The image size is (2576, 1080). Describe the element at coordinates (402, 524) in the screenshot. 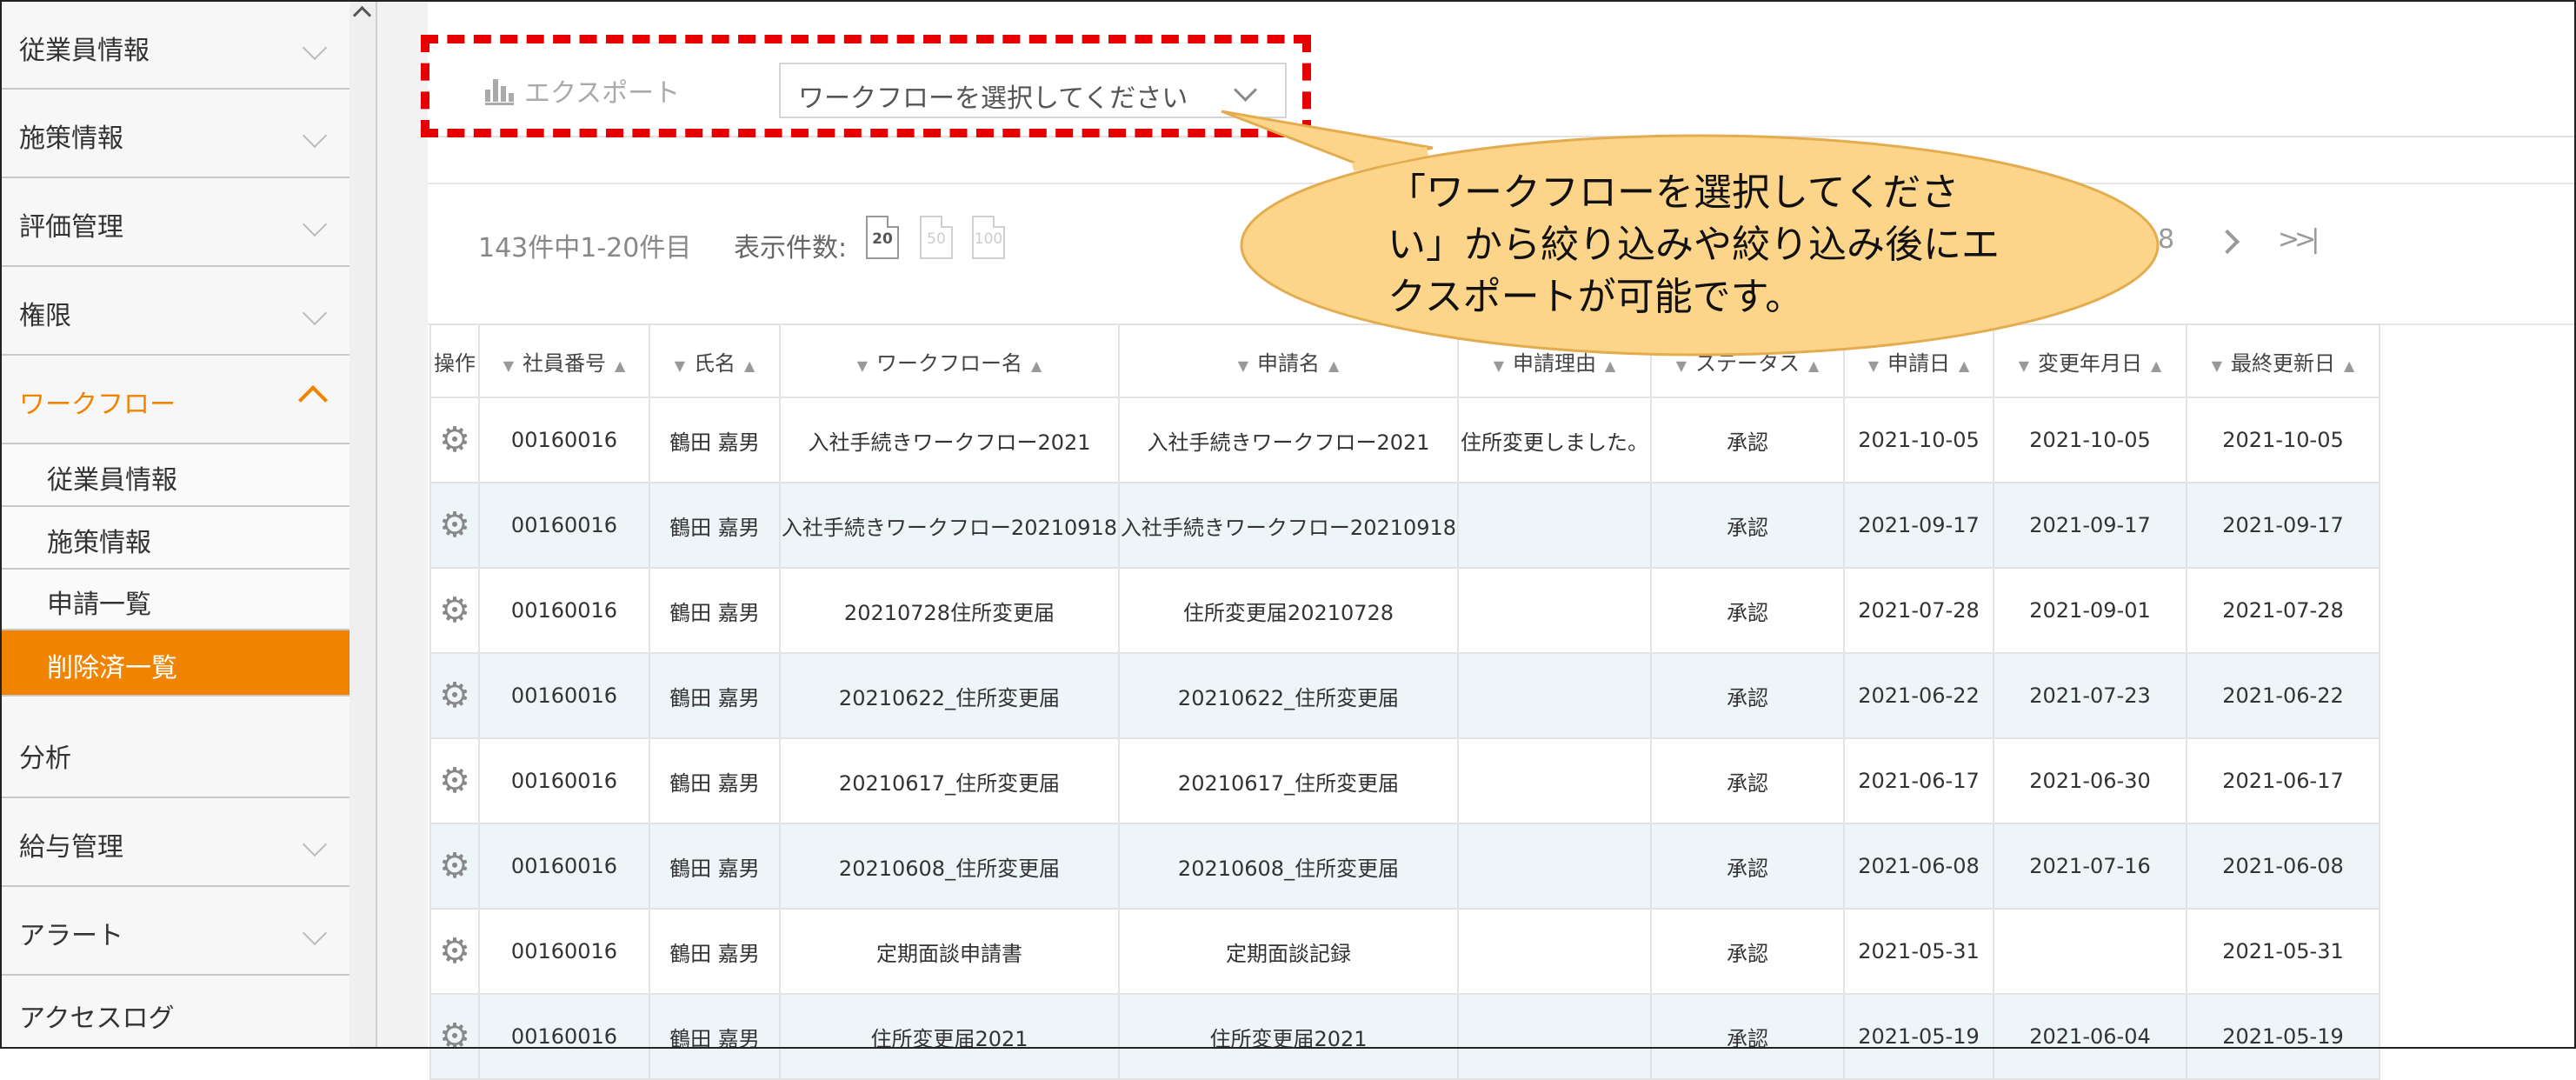

I see `content-gutter` at that location.